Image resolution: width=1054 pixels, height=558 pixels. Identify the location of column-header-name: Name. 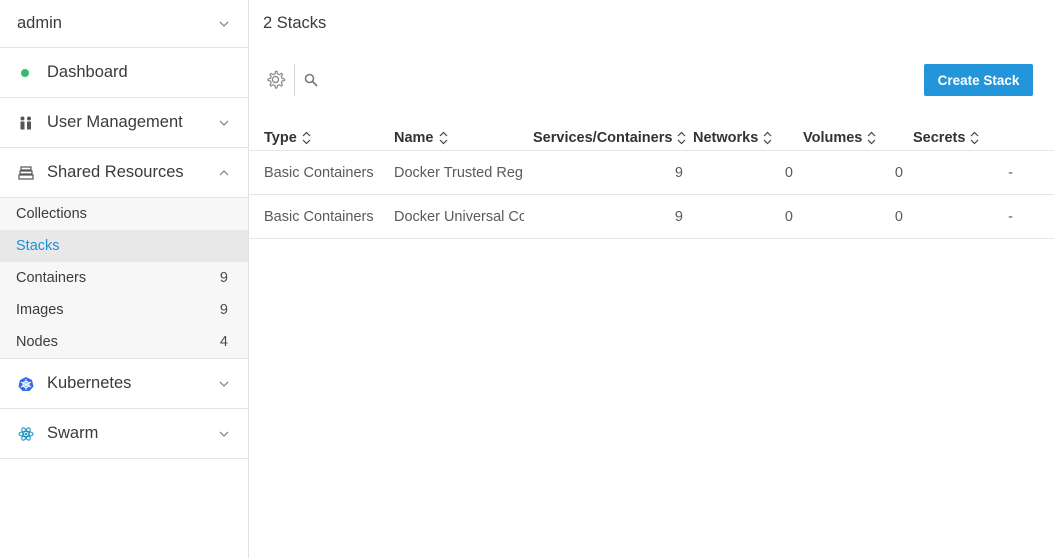
(421, 138).